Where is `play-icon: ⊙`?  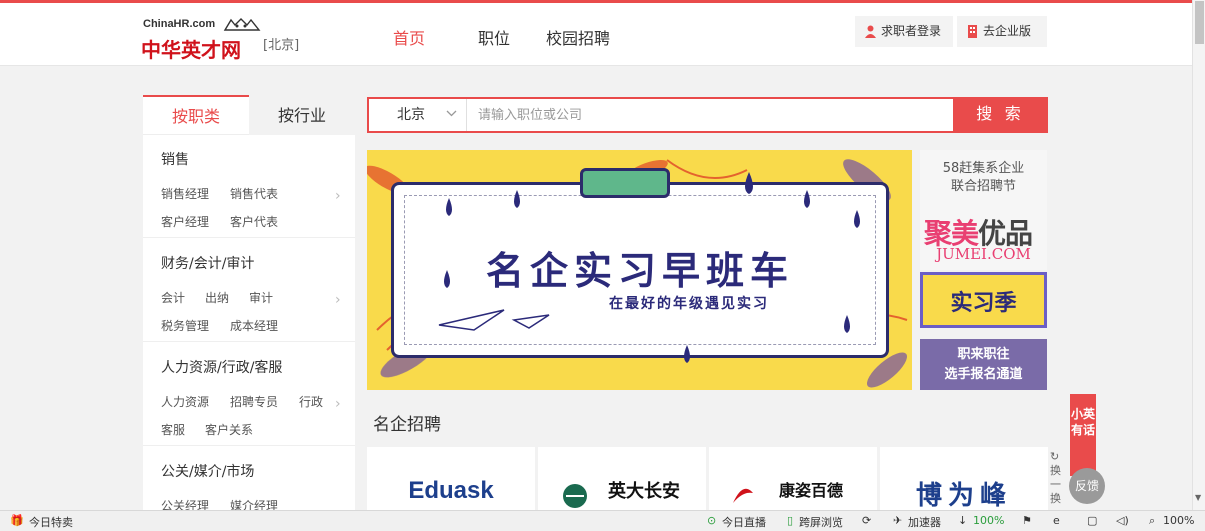 play-icon: ⊙ is located at coordinates (712, 520).